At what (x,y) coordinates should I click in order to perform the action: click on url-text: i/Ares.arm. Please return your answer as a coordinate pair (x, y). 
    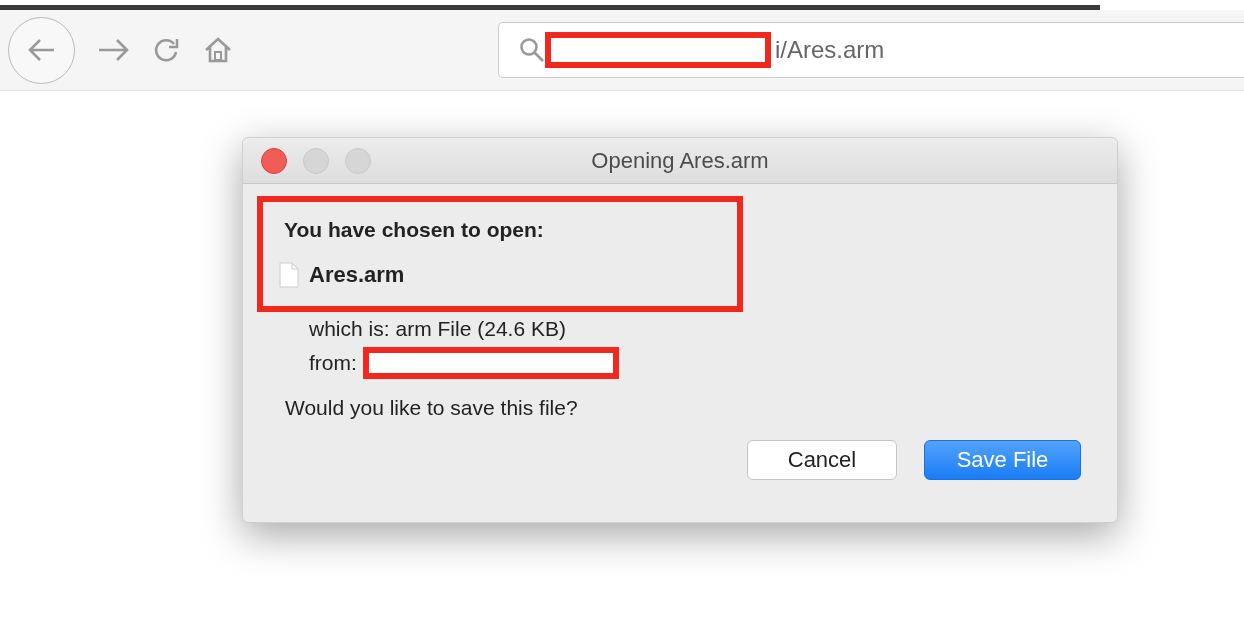
    Looking at the image, I should click on (830, 50).